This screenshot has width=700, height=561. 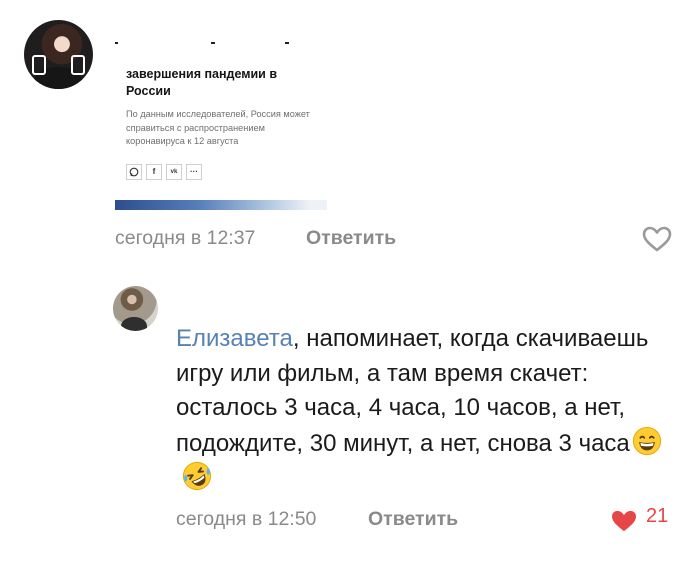 I want to click on rolling-on-floor-laughing-emoji, so click(x=197, y=476).